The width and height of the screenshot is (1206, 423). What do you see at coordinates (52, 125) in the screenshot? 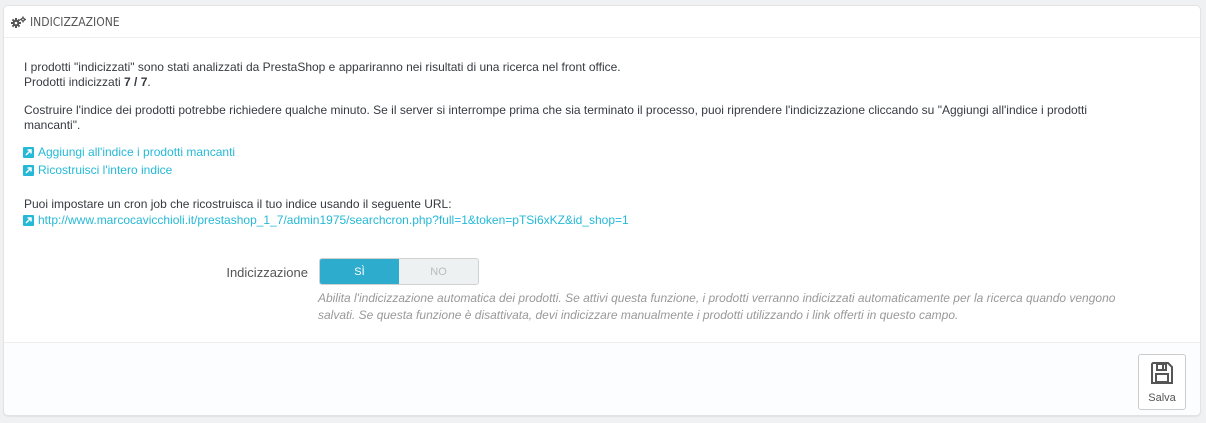
I see `info-text-line2: mancanti".` at bounding box center [52, 125].